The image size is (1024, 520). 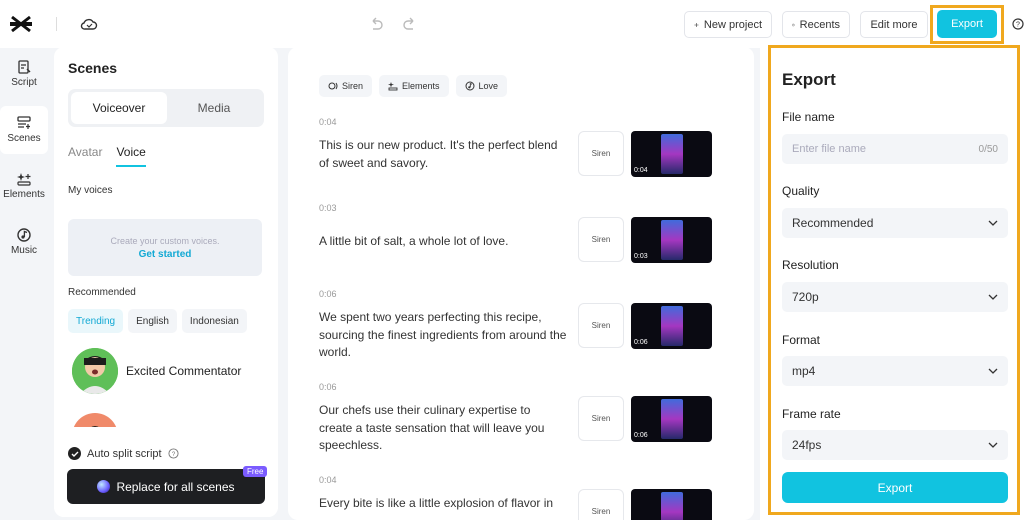 I want to click on export-title: Export, so click(x=809, y=79).